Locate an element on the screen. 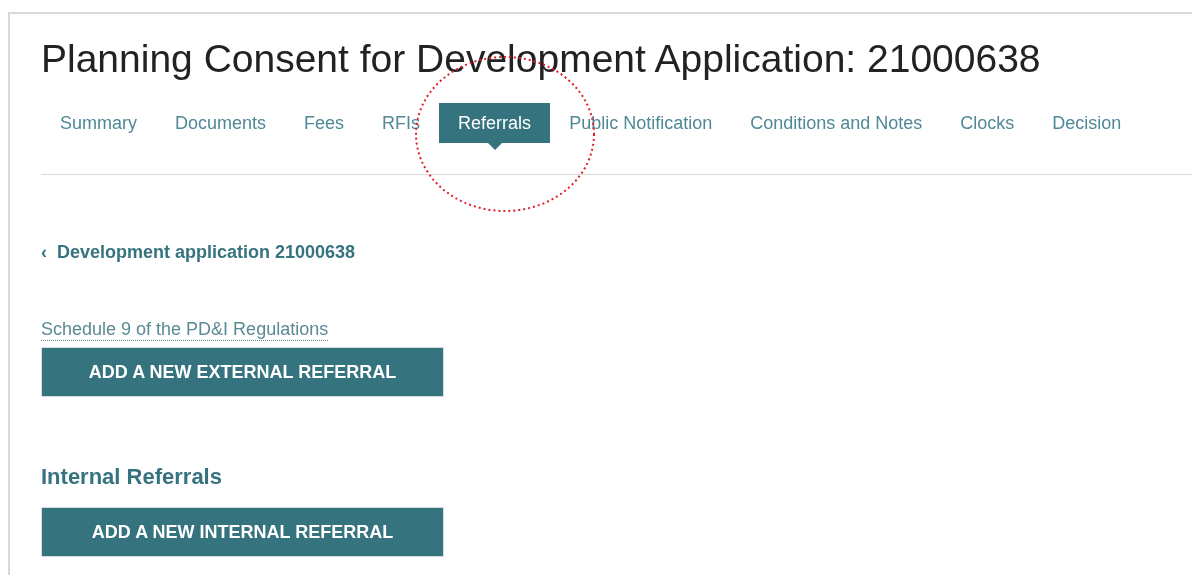  tab: Documents is located at coordinates (221, 123).